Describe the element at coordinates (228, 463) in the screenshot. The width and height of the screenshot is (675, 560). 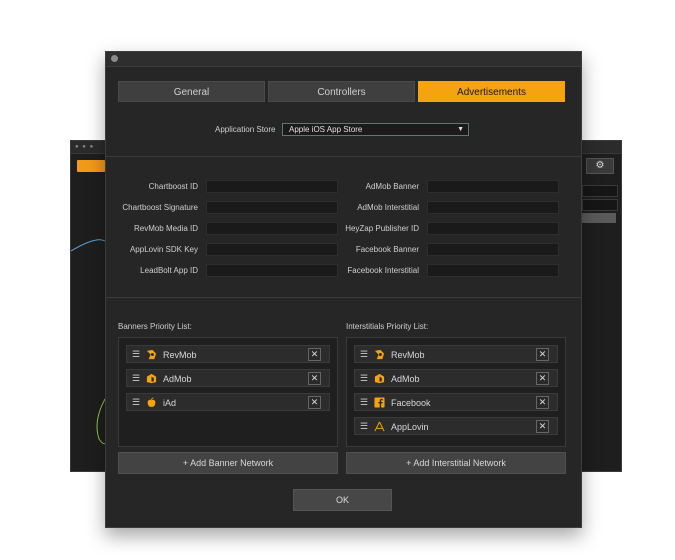
I see `add-banner-network-button: + Add Banner Network` at that location.